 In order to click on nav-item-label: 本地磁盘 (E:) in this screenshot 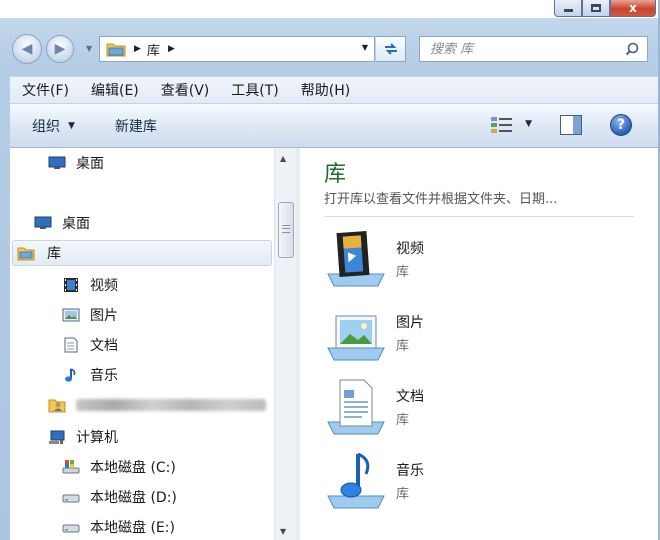, I will do `click(132, 528)`.